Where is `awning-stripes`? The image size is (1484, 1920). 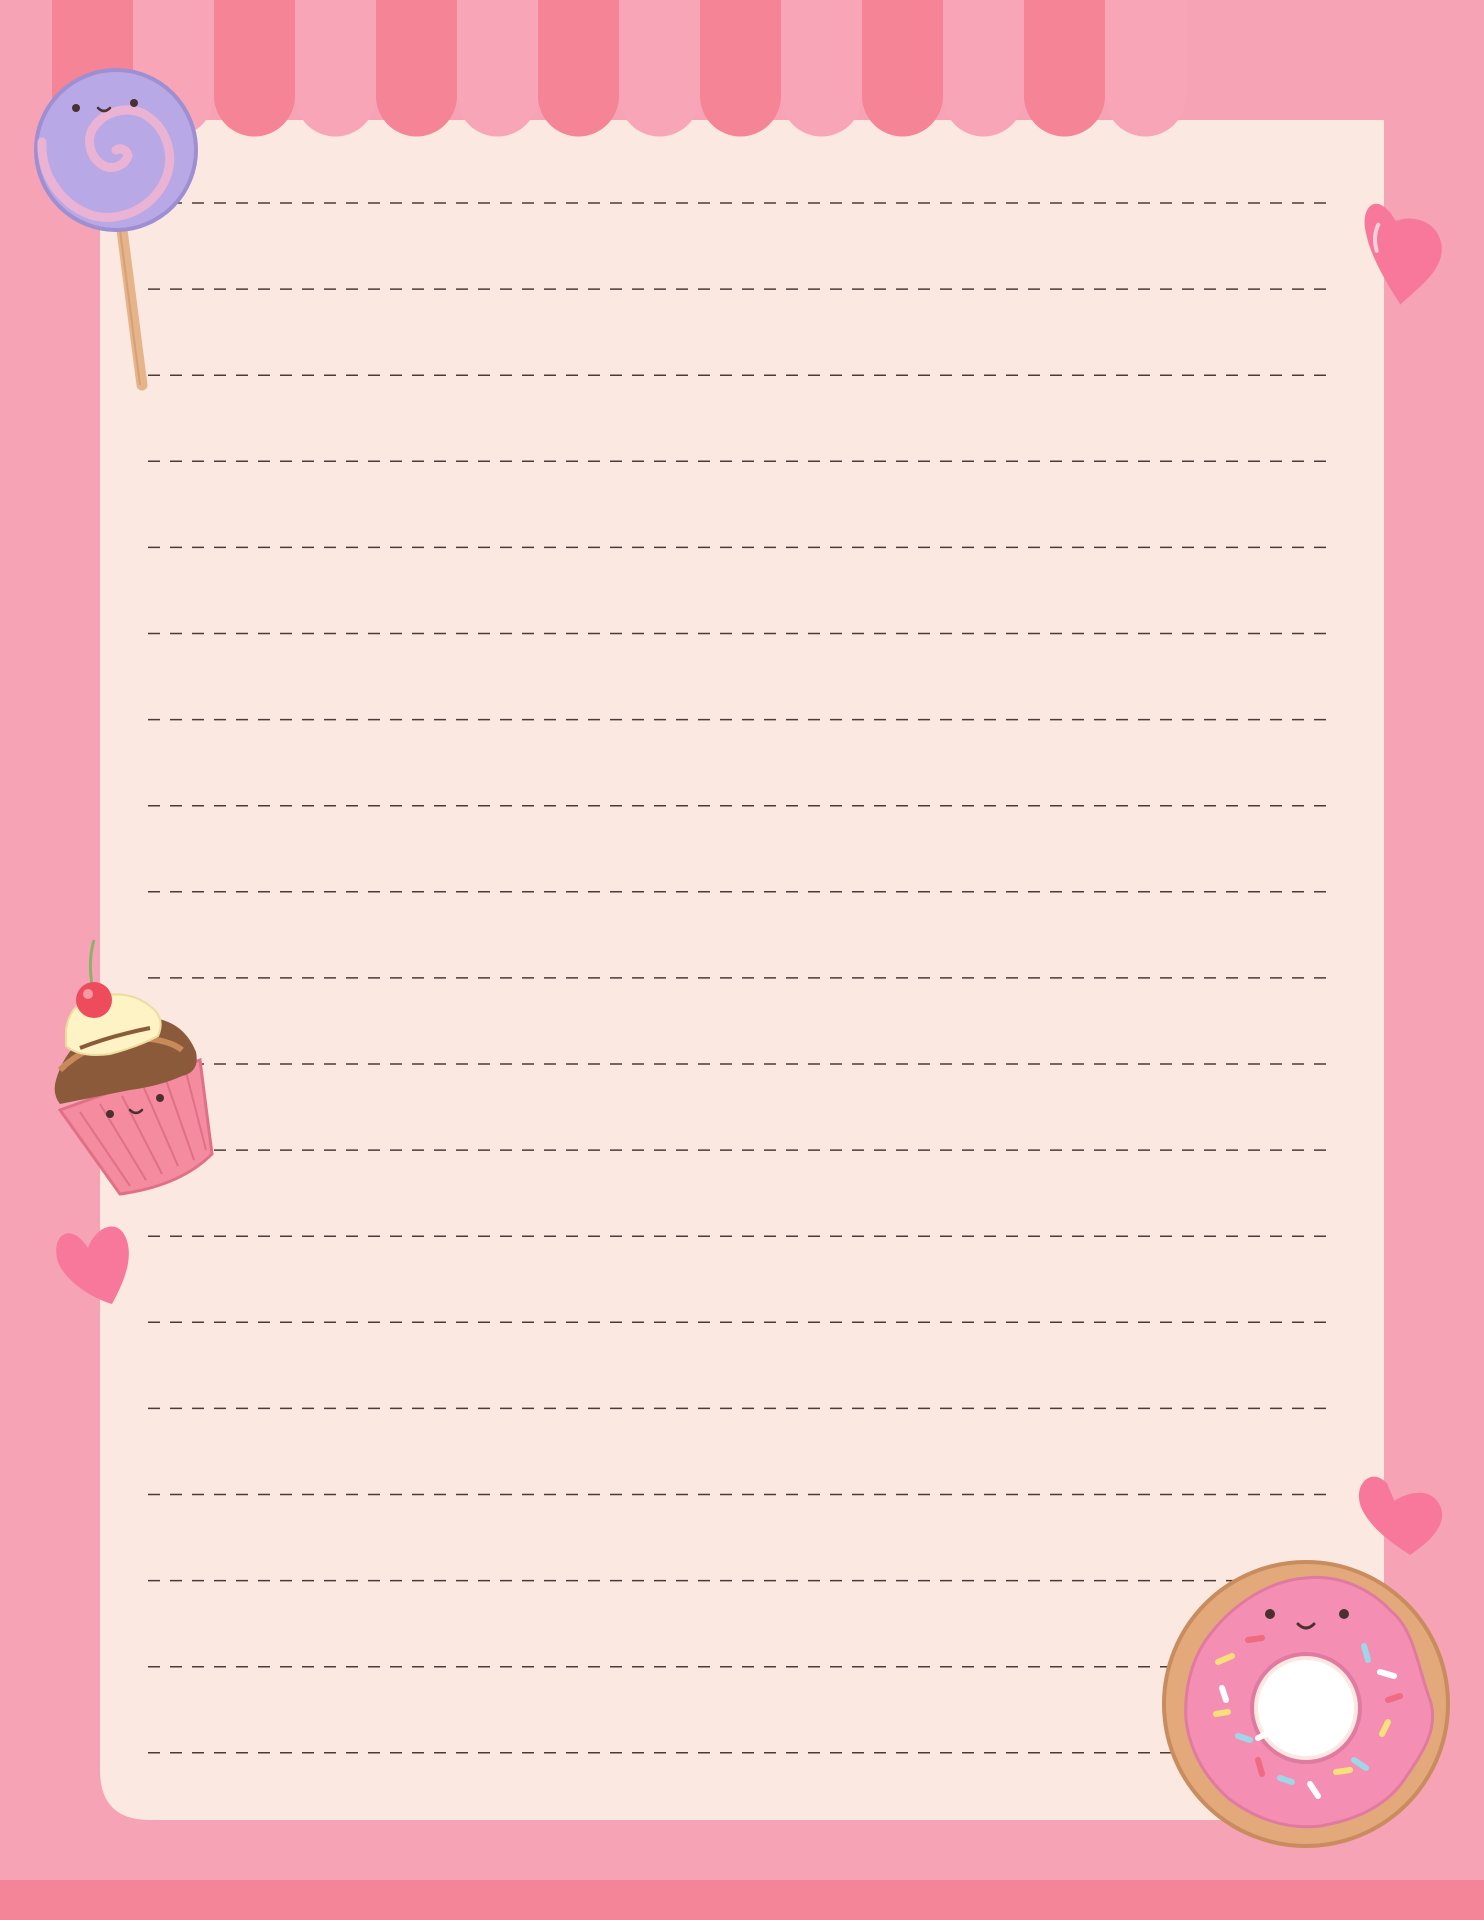 awning-stripes is located at coordinates (619, 48).